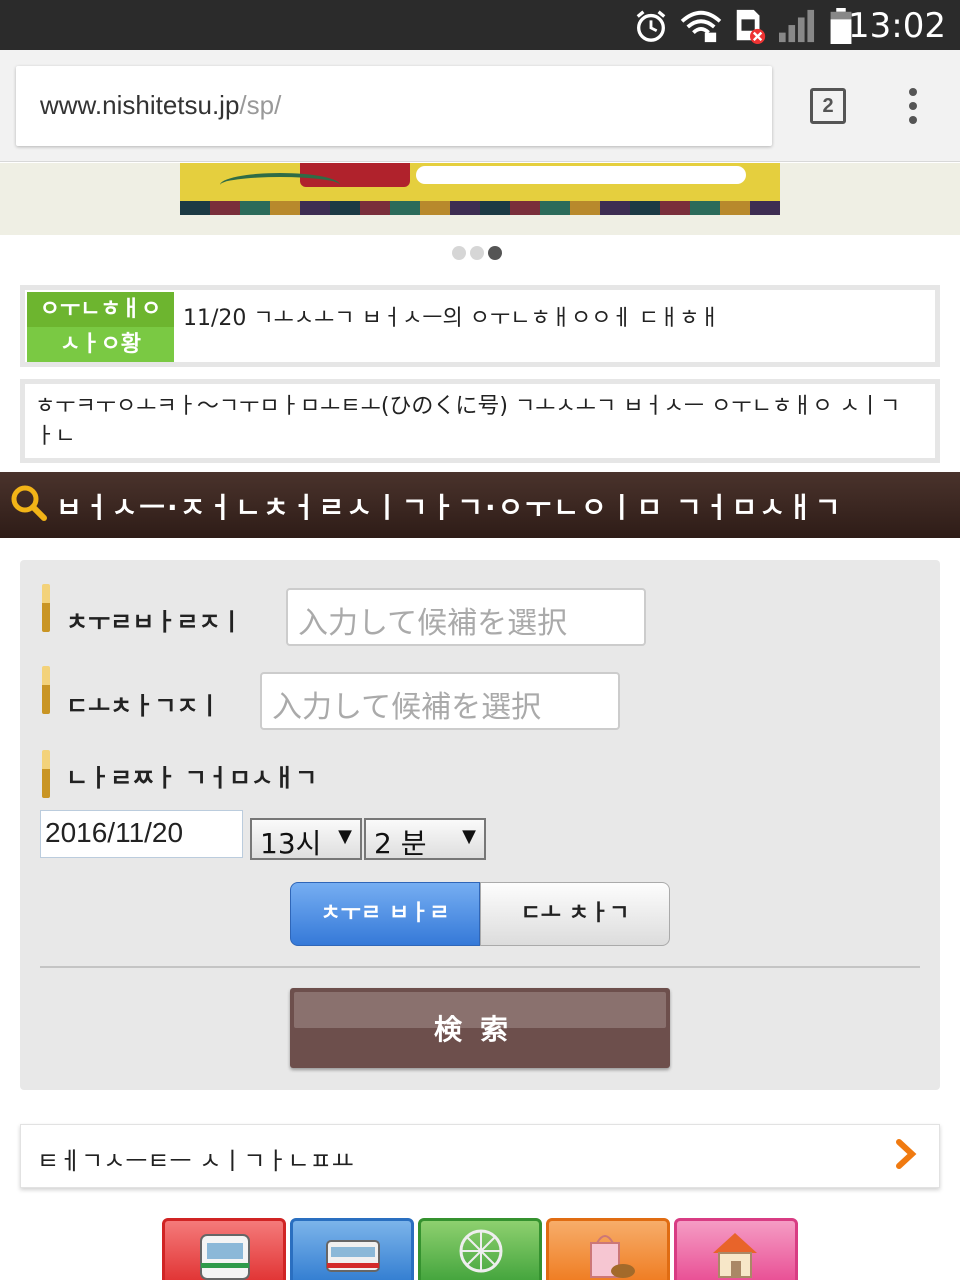  Describe the element at coordinates (100, 344) in the screenshot. I see `badge-line2: ㅅㅏㅇ황` at that location.